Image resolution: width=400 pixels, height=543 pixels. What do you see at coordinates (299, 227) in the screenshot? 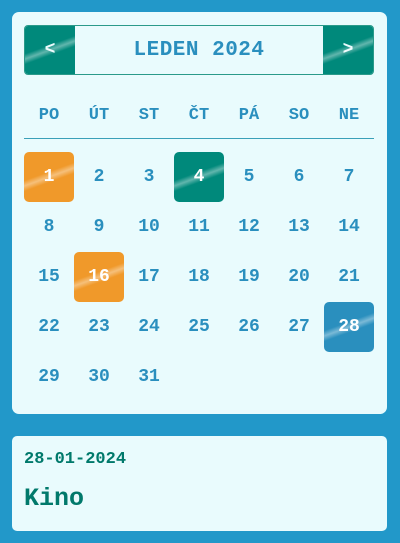
I see `day-cell: 13` at bounding box center [299, 227].